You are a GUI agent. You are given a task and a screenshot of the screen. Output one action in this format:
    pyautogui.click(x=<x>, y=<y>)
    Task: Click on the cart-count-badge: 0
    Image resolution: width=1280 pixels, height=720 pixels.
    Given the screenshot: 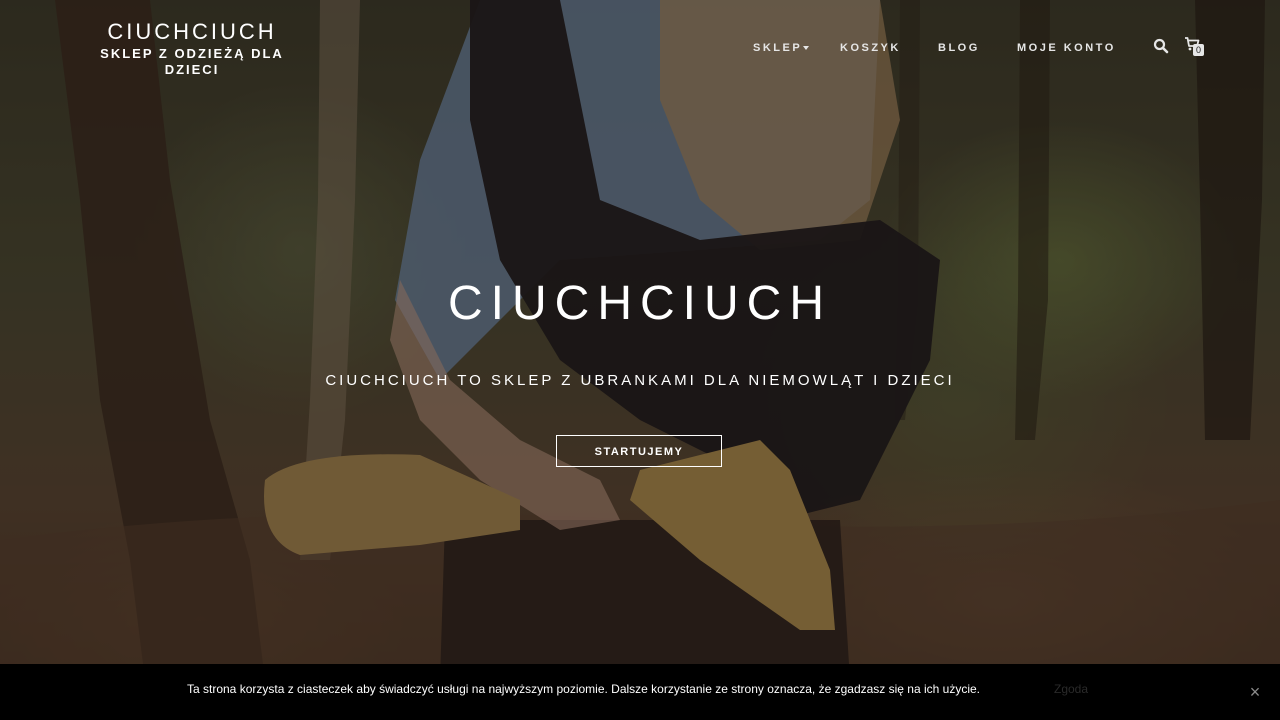 What is the action you would take?
    pyautogui.click(x=1198, y=50)
    